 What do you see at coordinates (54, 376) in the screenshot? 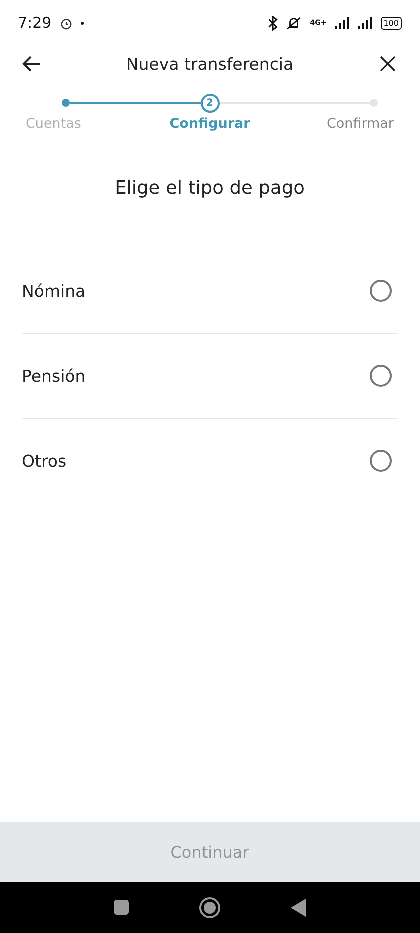
I see `option-label: Pensión` at bounding box center [54, 376].